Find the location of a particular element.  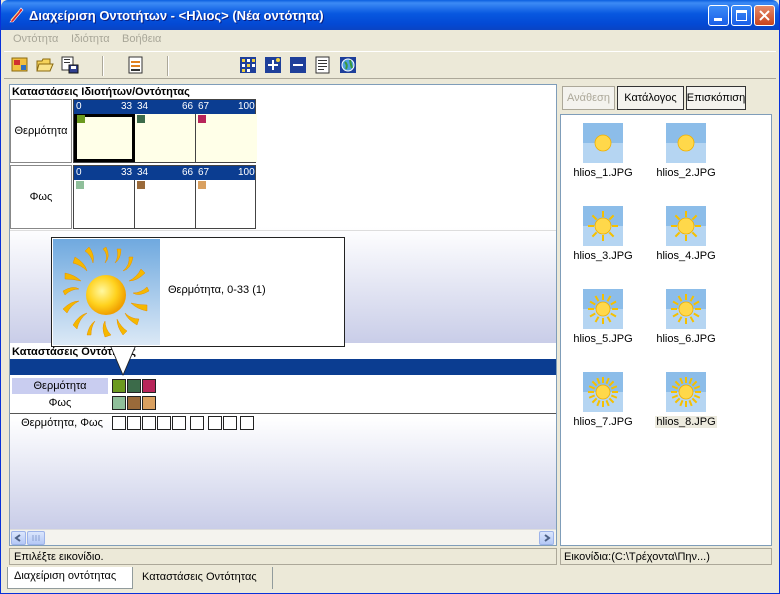

image-filename: hlios_8.JPG is located at coordinates (686, 422).